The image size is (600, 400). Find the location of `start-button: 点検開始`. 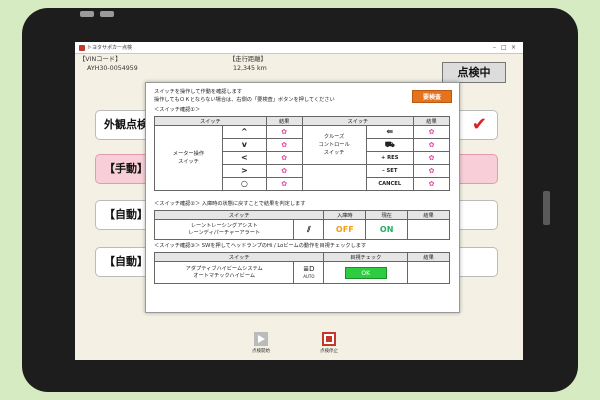

start-button: 点検開始 is located at coordinates (261, 343).